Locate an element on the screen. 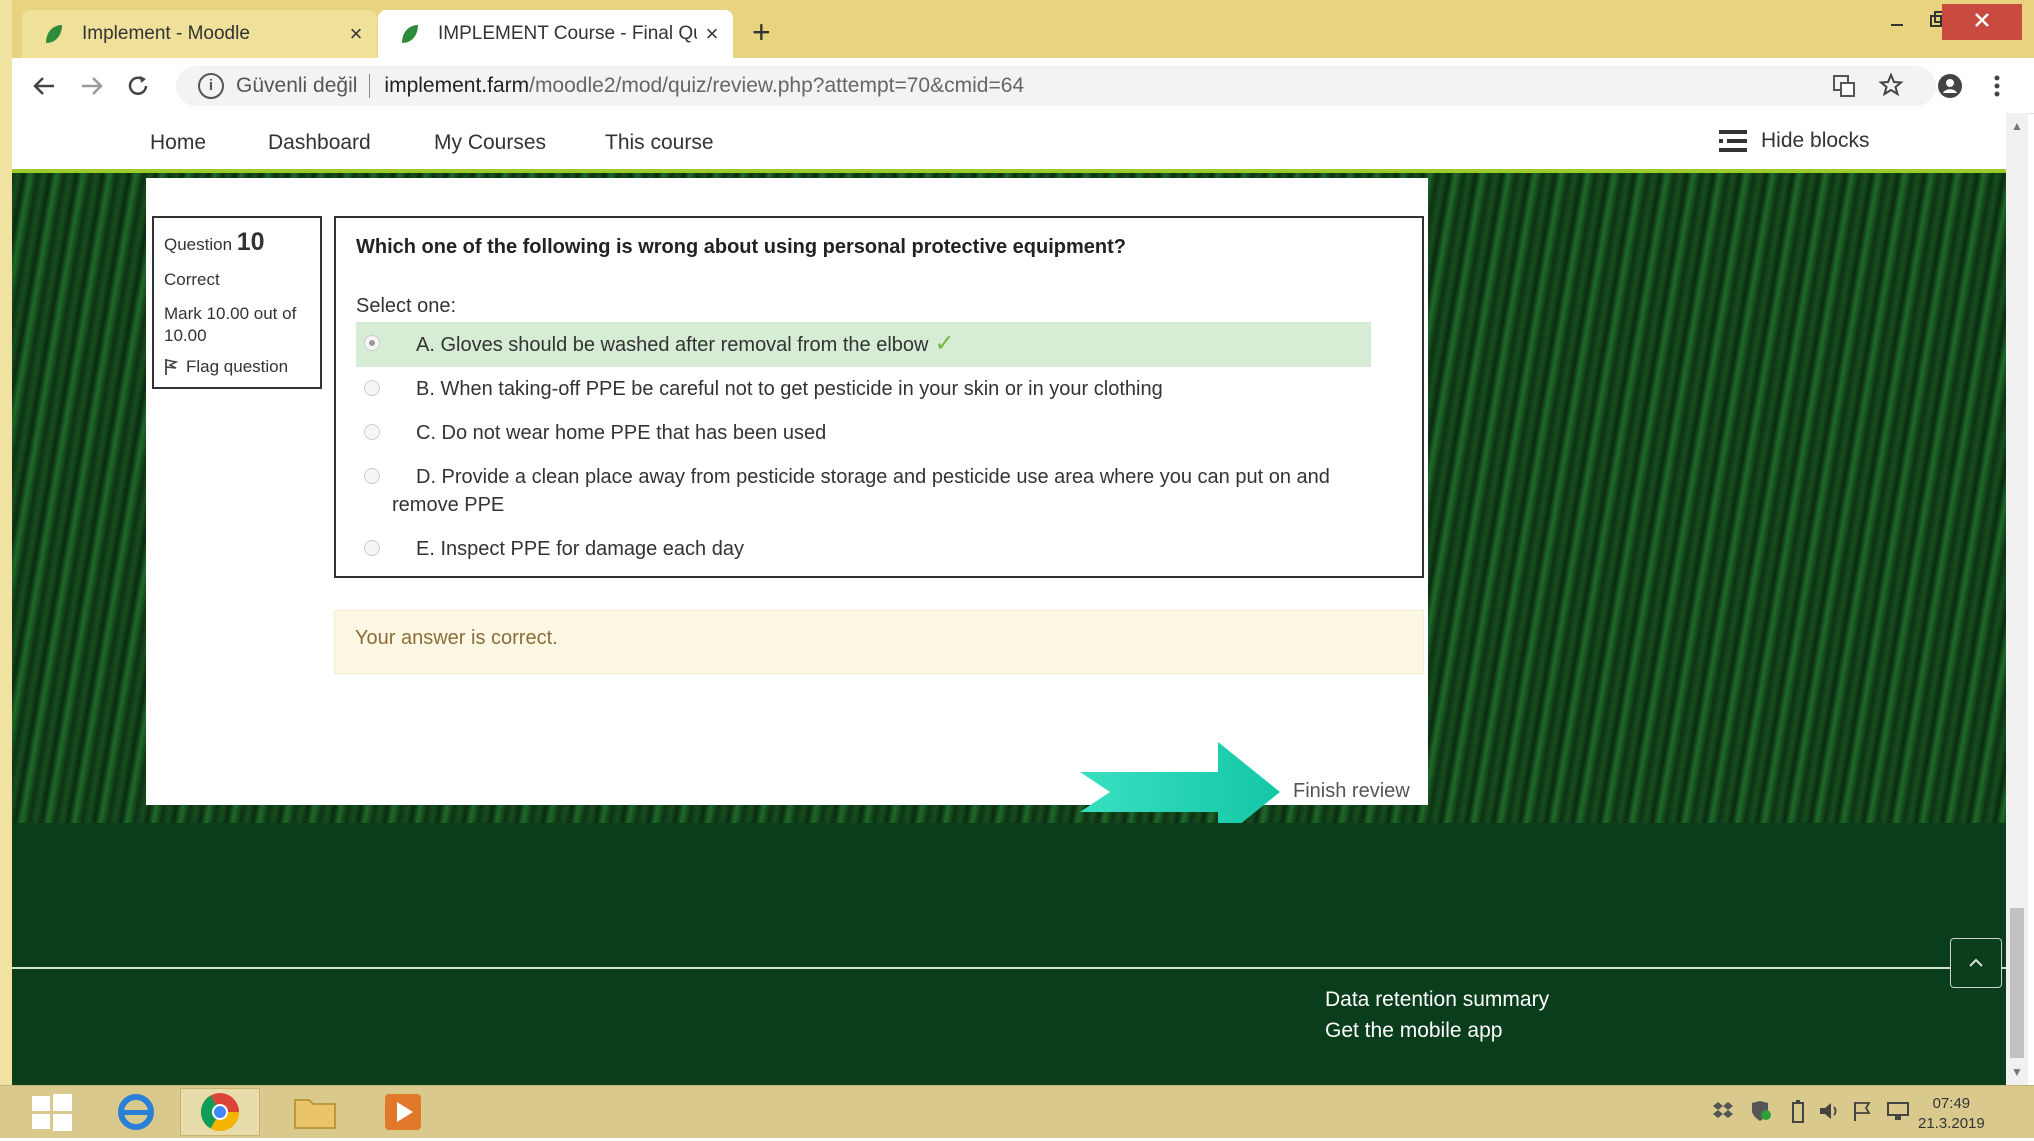 The height and width of the screenshot is (1141, 2034). security-label: Güvenli değil is located at coordinates (297, 85).